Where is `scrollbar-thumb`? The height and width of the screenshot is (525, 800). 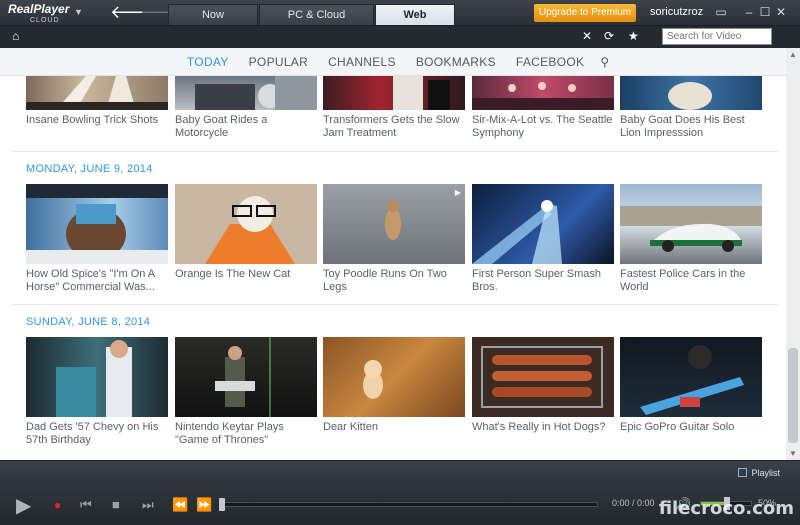
scrollbar-thumb is located at coordinates (793, 395).